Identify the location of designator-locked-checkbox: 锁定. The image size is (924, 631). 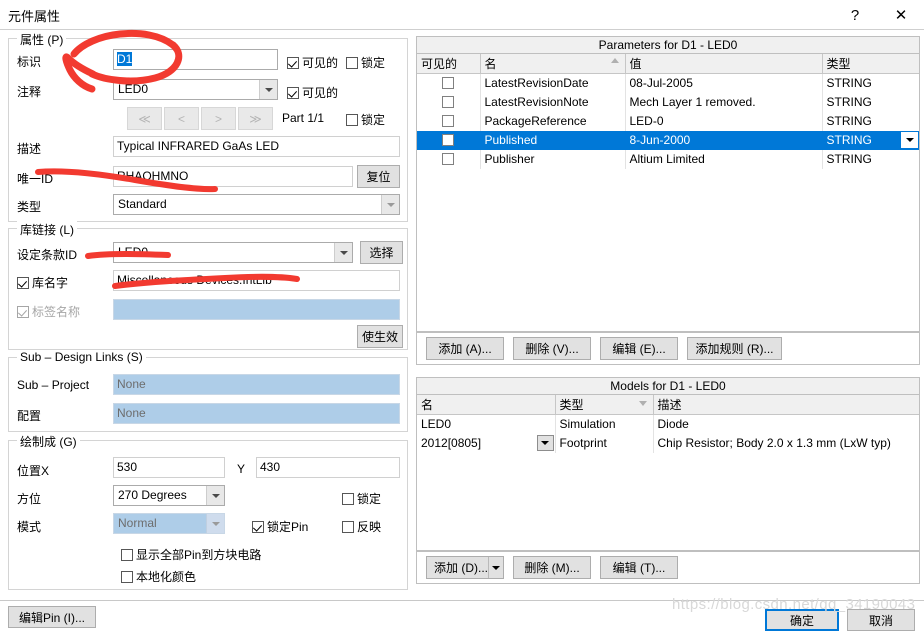
(365, 62).